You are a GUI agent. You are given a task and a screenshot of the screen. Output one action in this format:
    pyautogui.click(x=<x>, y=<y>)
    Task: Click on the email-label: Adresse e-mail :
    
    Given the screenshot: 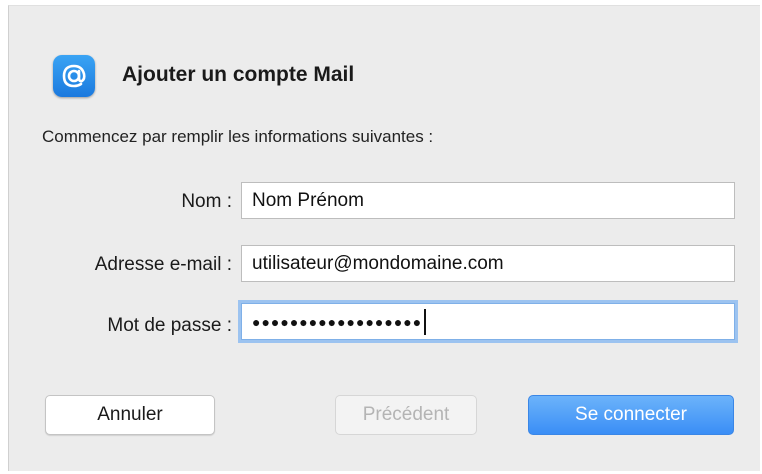 What is the action you would take?
    pyautogui.click(x=163, y=264)
    